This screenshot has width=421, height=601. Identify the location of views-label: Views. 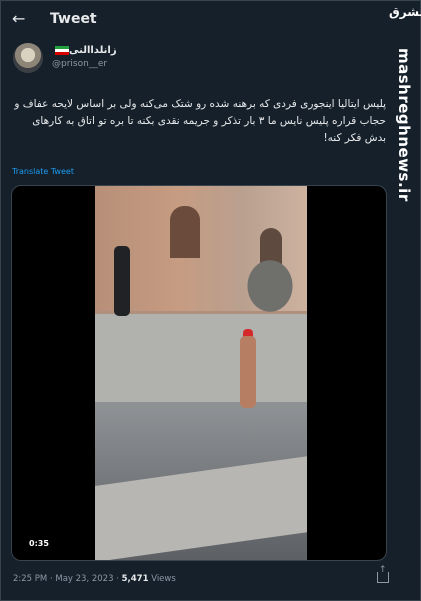
(163, 579).